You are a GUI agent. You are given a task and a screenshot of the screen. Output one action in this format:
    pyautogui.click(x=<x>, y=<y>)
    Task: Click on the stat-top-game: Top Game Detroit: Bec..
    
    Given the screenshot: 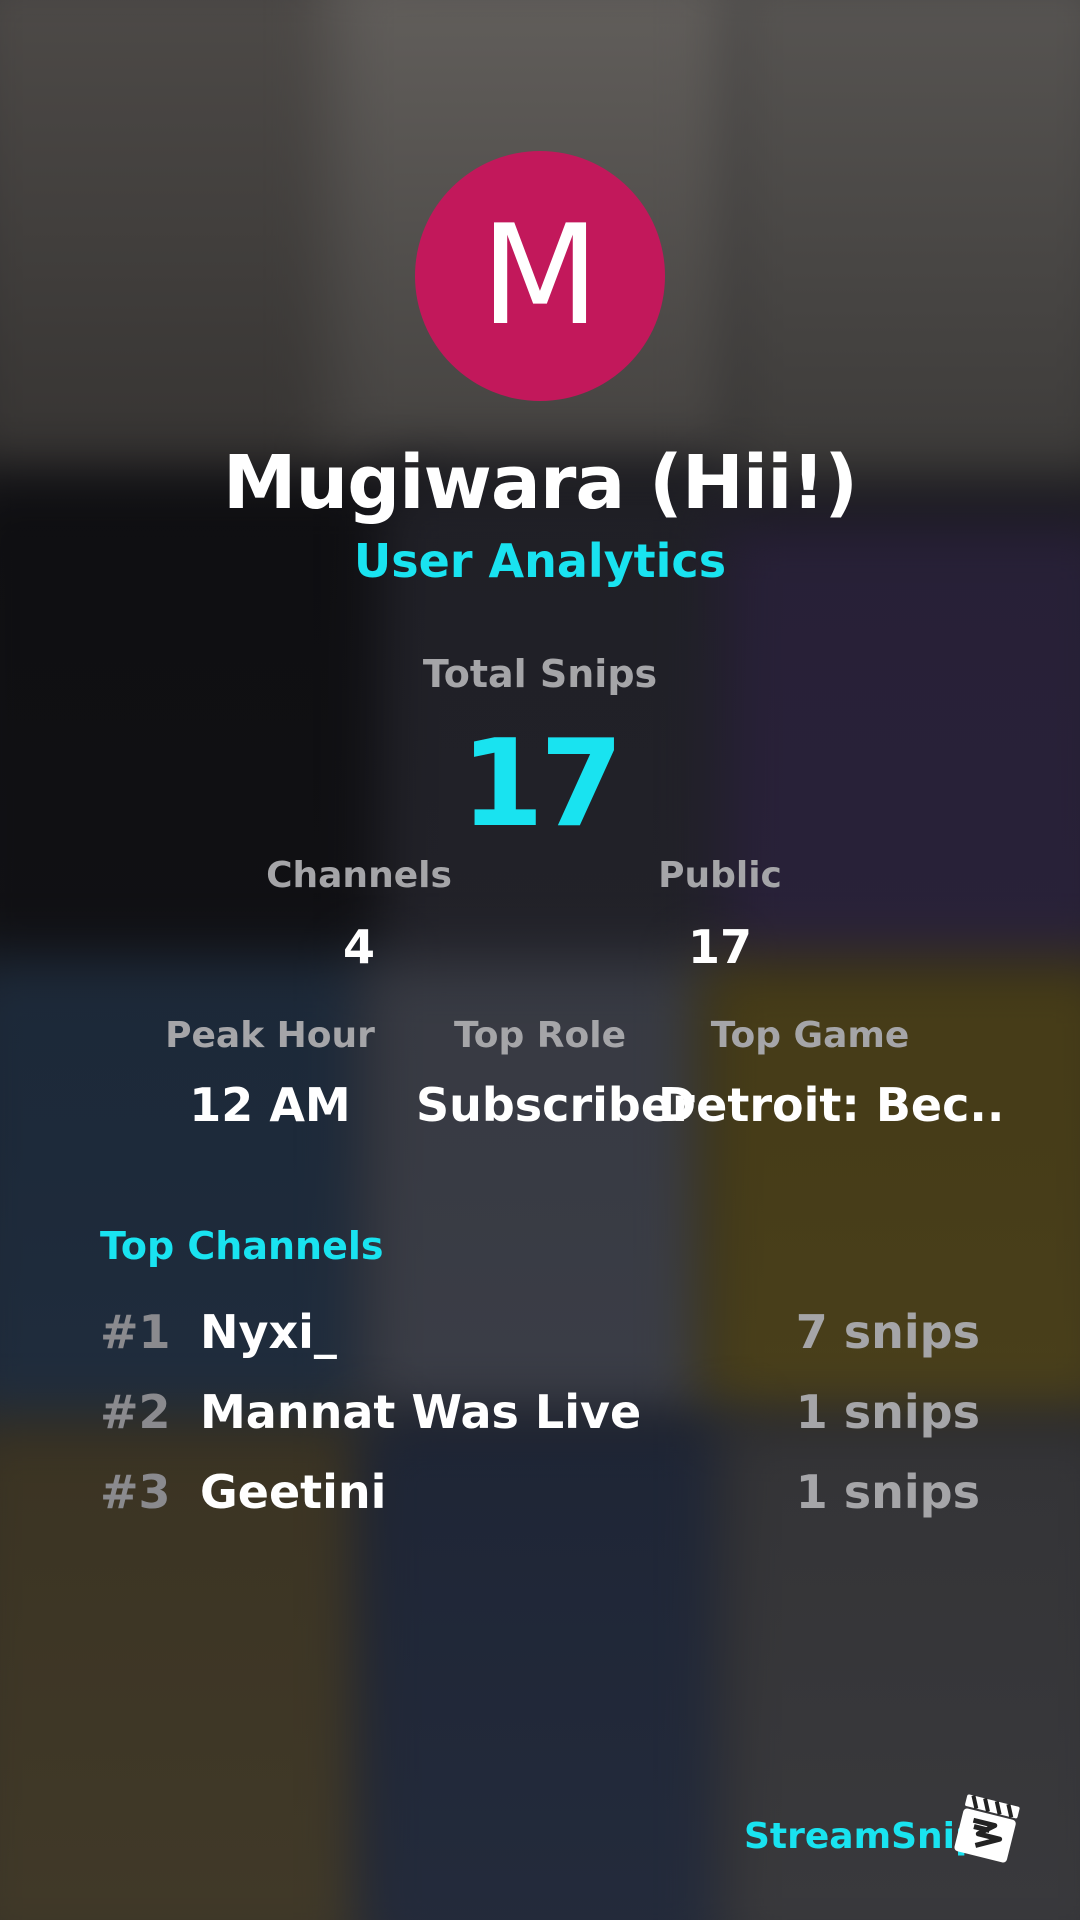 What is the action you would take?
    pyautogui.click(x=822, y=1073)
    